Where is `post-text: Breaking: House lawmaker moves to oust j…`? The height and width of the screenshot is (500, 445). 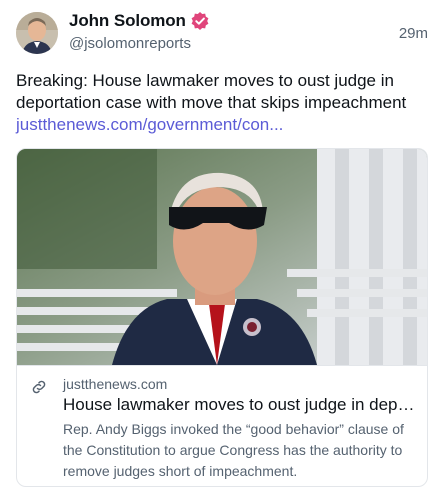
post-text: Breaking: House lawmaker moves to oust j… is located at coordinates (226, 103).